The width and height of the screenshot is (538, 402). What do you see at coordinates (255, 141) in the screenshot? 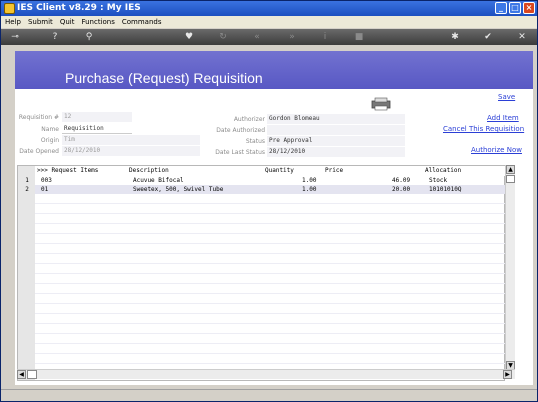
I see `status-label: Status` at bounding box center [255, 141].